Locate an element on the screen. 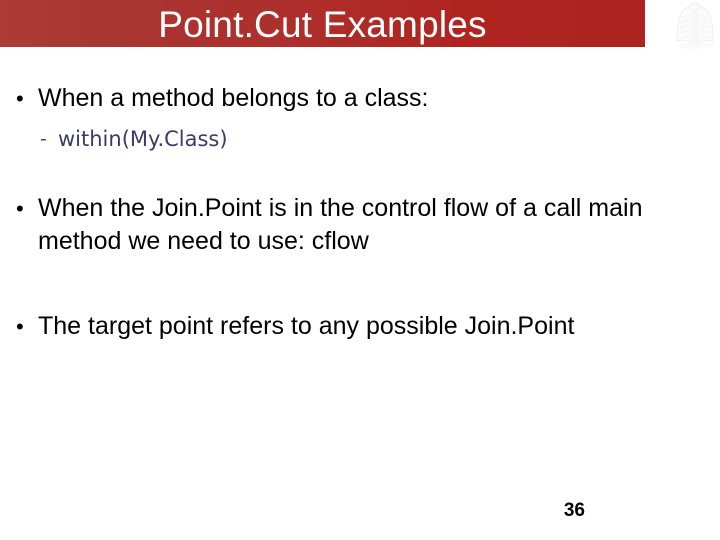 The width and height of the screenshot is (720, 540). sub-bullet-text: within(My.Class) is located at coordinates (143, 139).